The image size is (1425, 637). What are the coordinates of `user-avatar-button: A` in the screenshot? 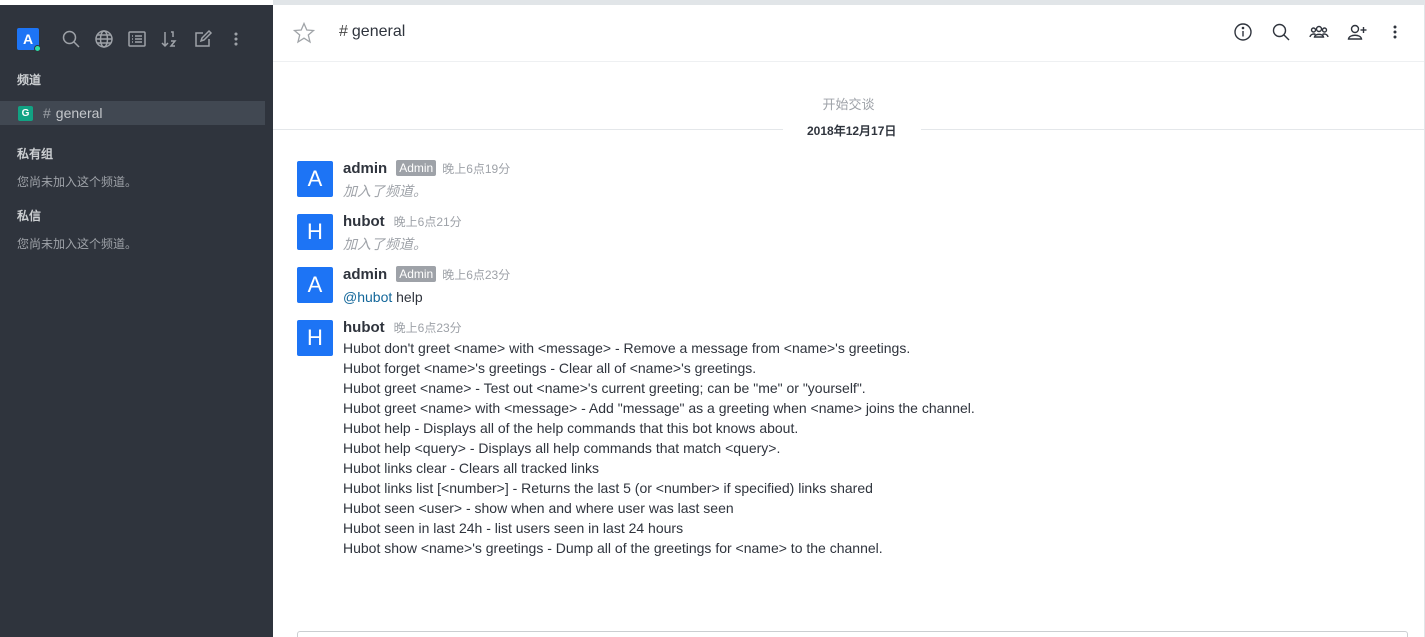 It's located at (29, 40).